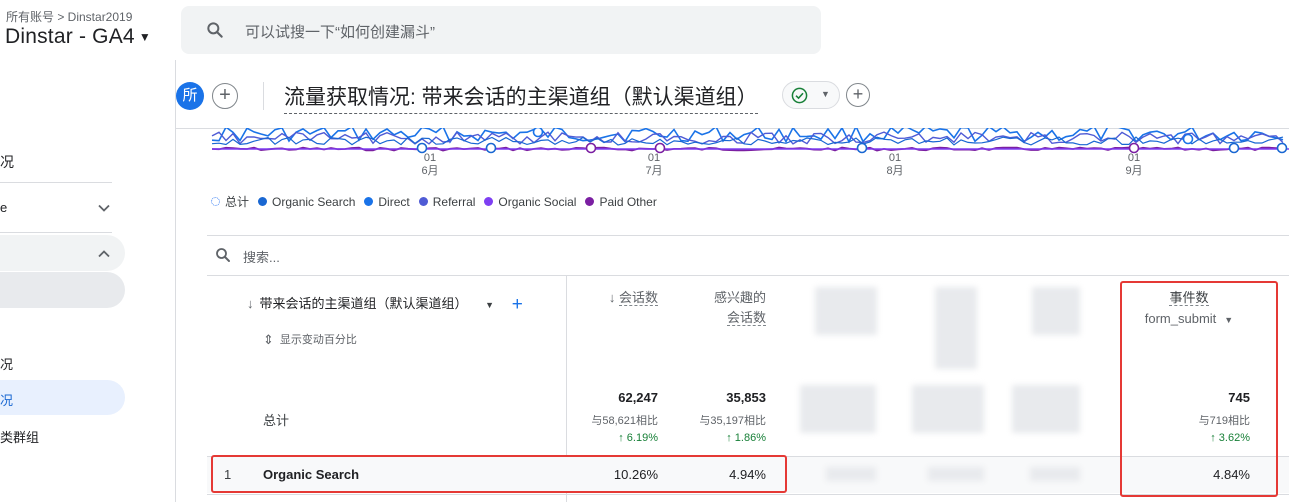  I want to click on column-header-sessions: ↓ 会话数, so click(618, 298).